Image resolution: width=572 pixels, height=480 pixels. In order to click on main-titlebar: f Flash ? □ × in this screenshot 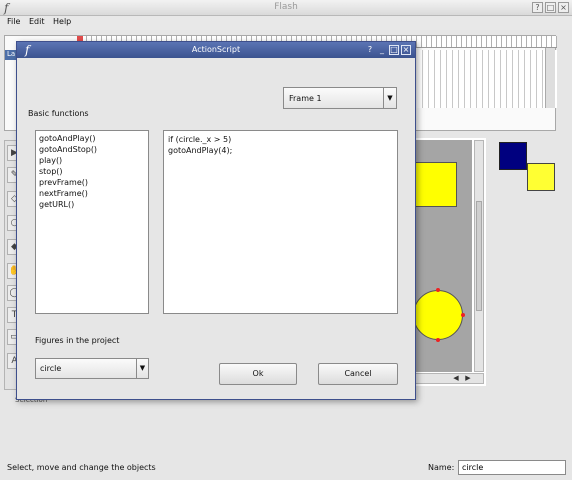, I will do `click(286, 8)`.